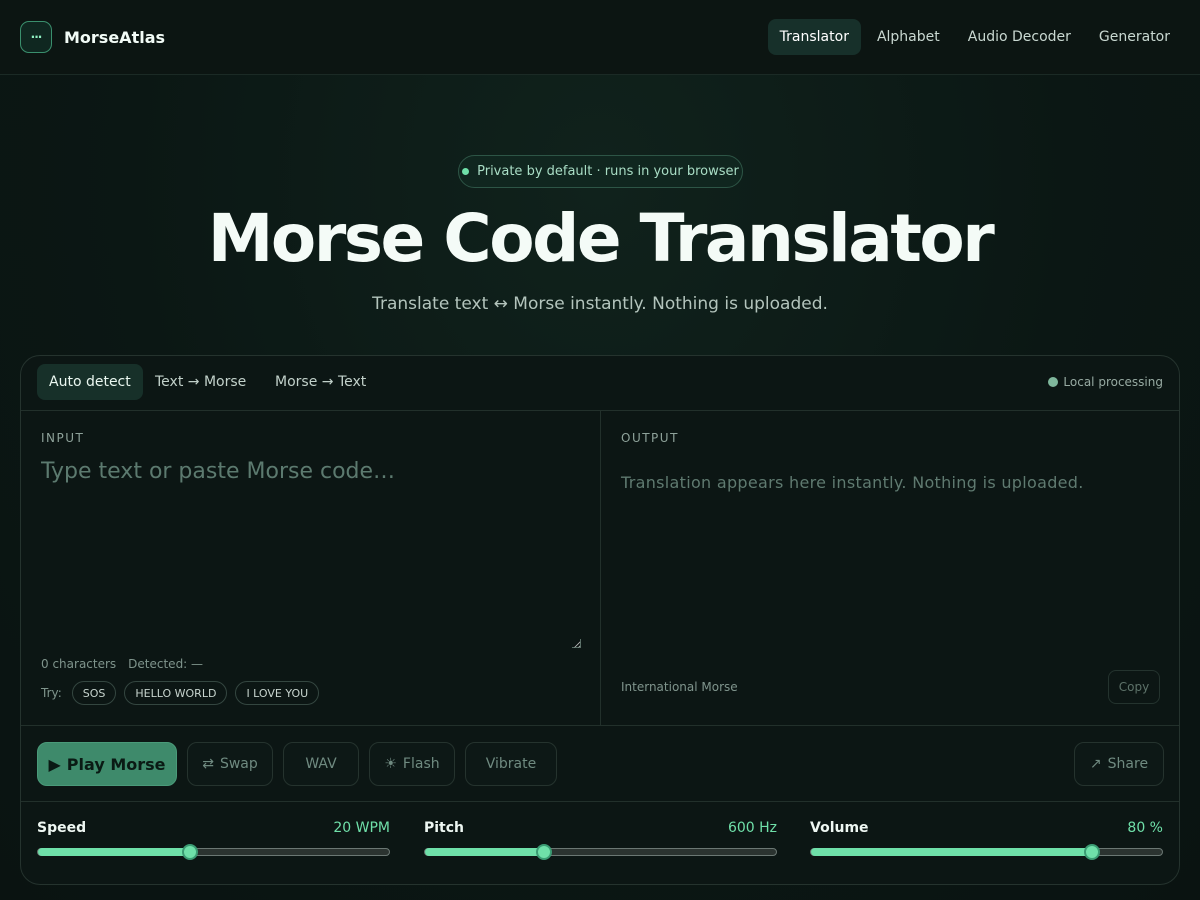 The height and width of the screenshot is (900, 1200). I want to click on volume-slider-group: Volume 80 %, so click(986, 840).